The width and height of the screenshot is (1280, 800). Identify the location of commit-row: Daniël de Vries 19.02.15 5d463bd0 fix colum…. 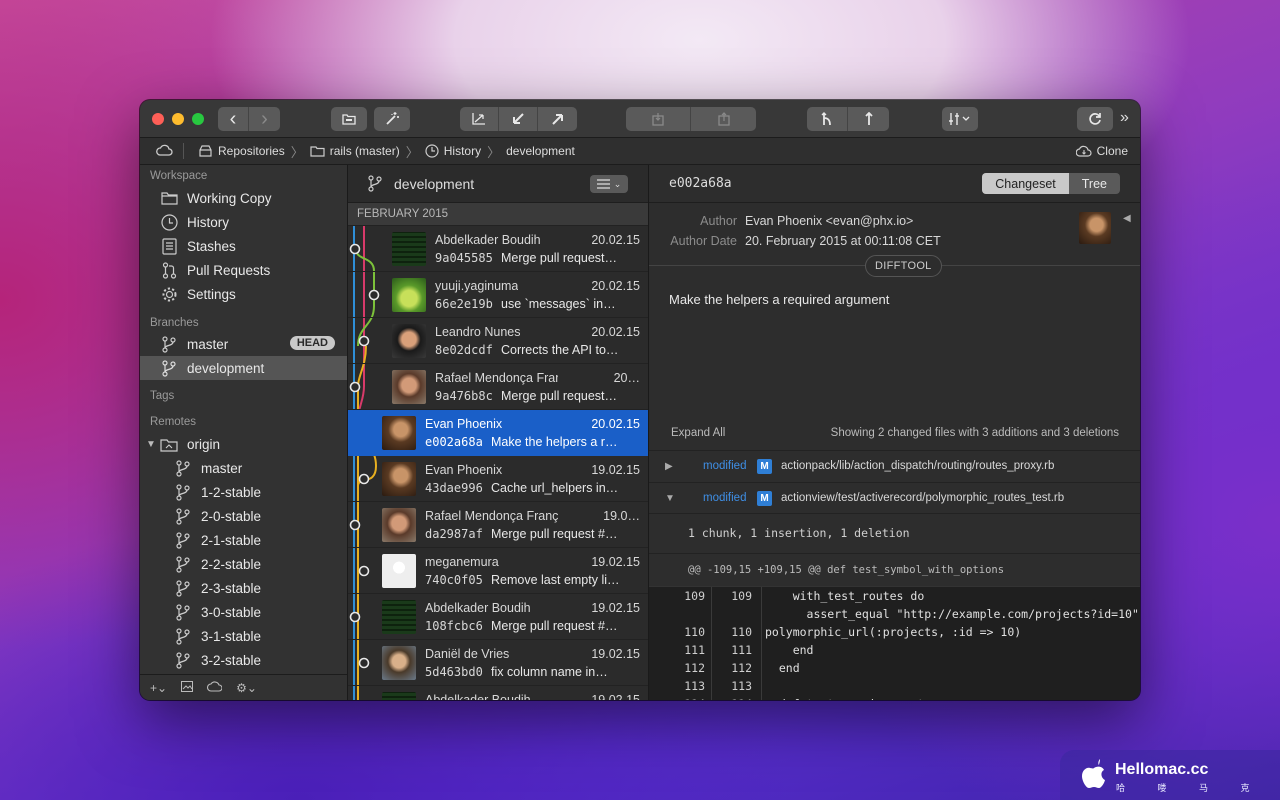
(498, 663).